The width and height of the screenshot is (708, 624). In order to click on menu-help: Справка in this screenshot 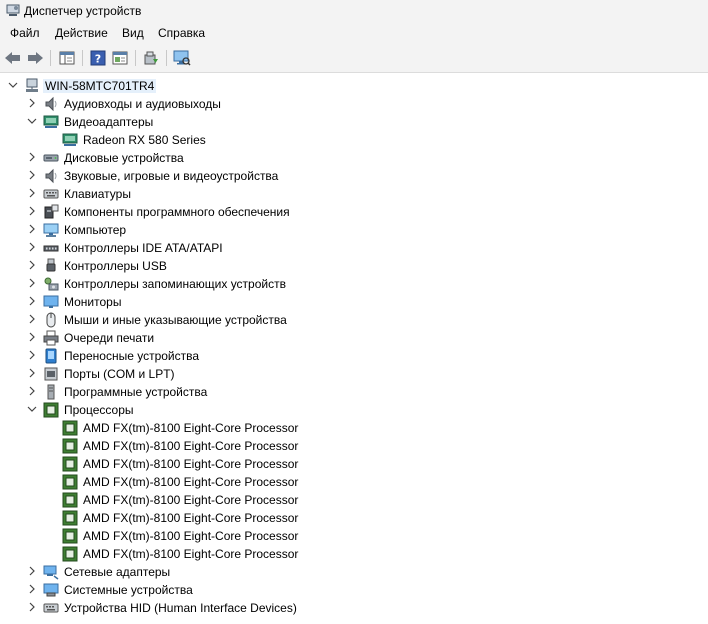, I will do `click(181, 33)`.